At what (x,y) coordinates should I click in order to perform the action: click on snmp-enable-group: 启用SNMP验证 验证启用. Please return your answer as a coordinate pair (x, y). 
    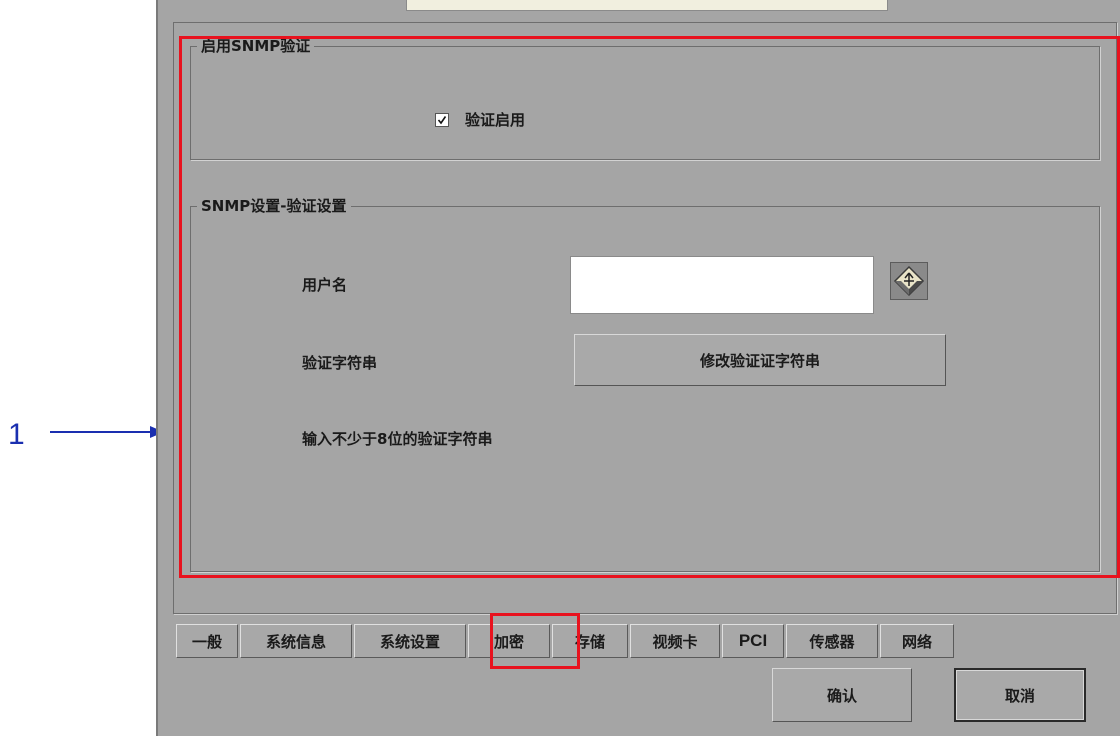
    Looking at the image, I should click on (645, 98).